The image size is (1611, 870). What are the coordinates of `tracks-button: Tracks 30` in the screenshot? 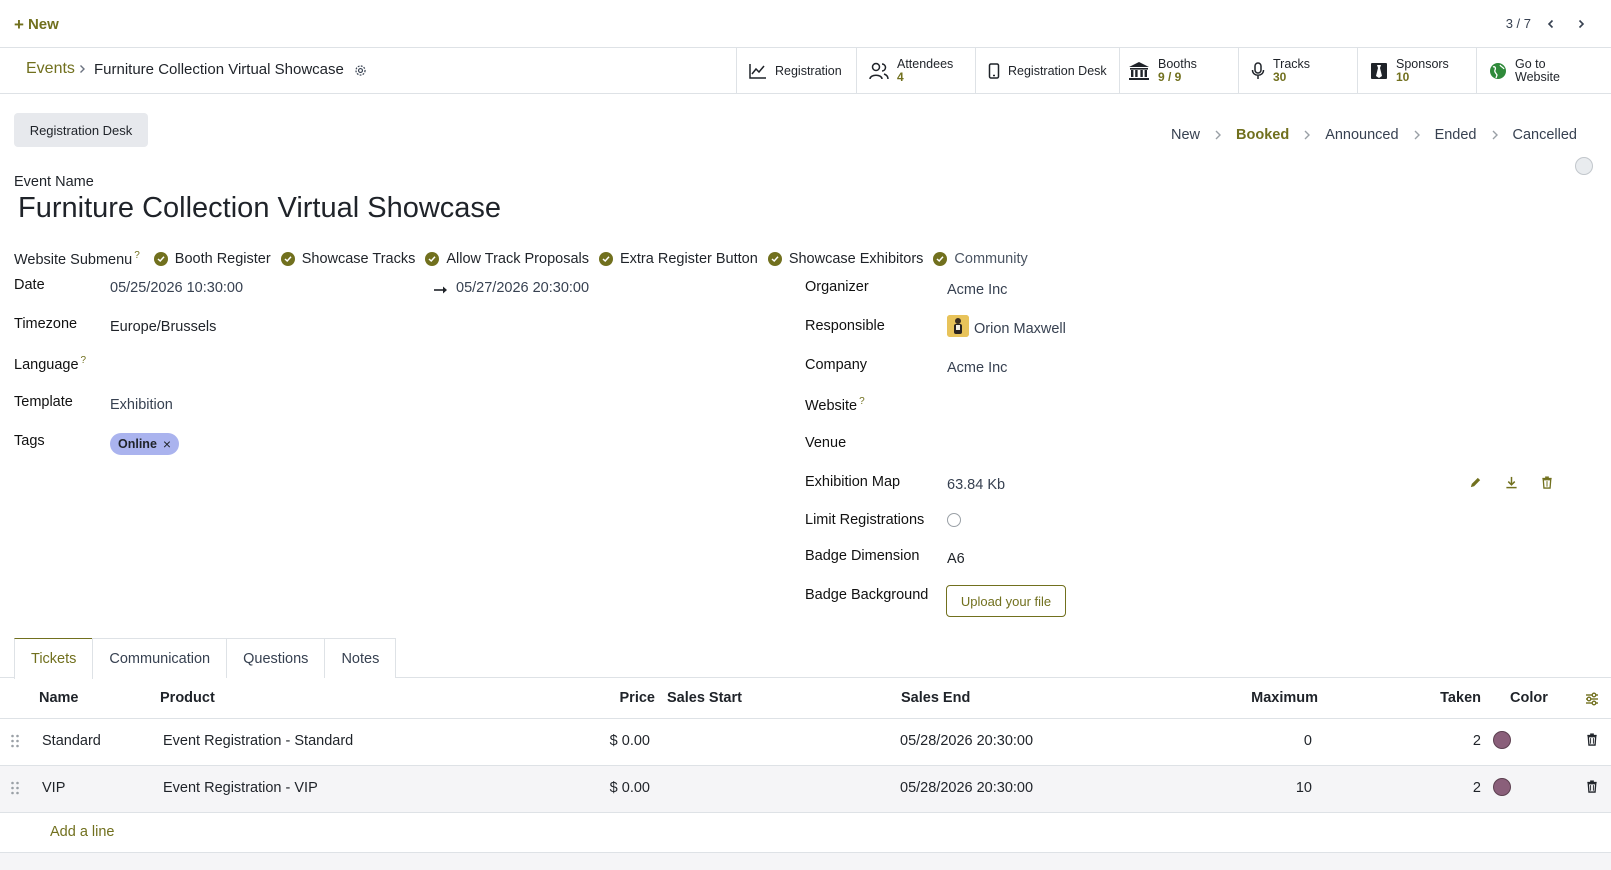 It's located at (1297, 71).